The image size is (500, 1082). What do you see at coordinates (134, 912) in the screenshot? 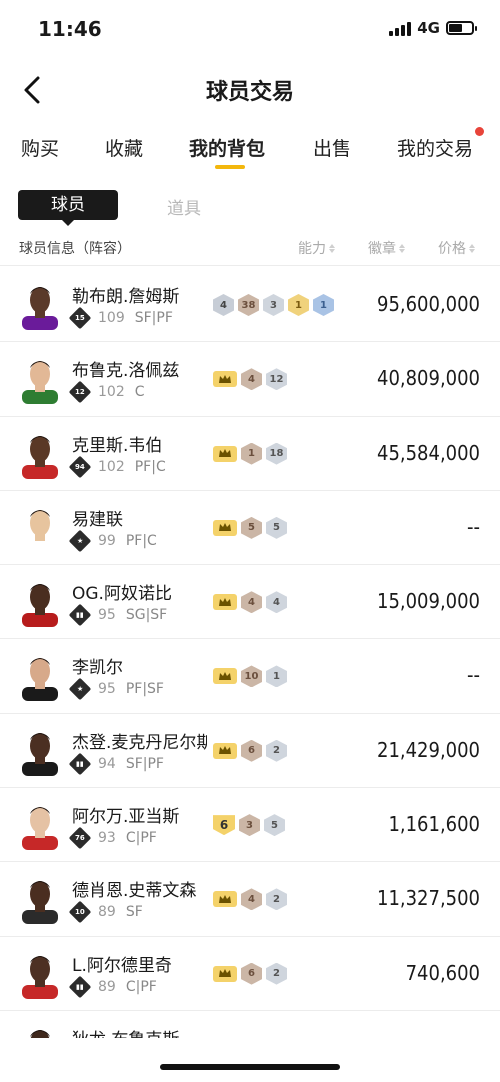
I see `player-position: SF` at bounding box center [134, 912].